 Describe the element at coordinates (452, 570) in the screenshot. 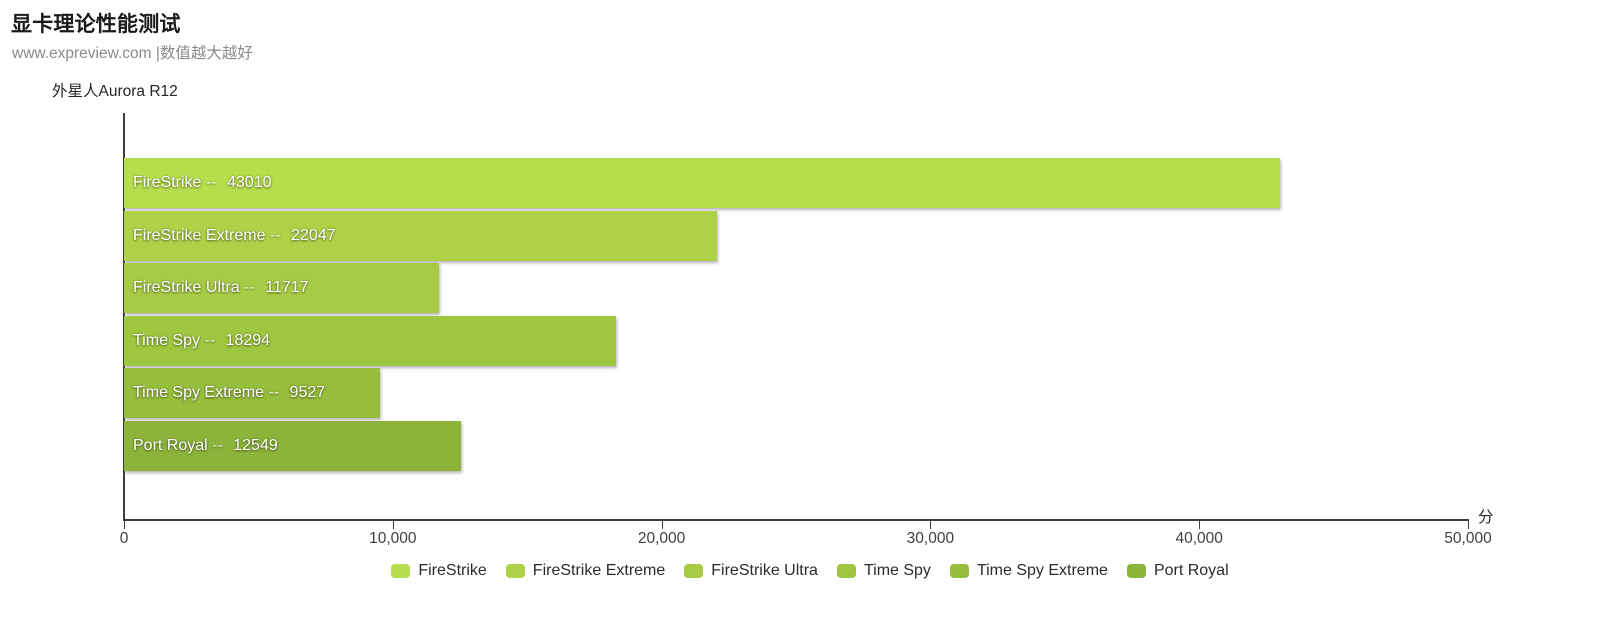

I see `legend-label: FireStrike` at that location.